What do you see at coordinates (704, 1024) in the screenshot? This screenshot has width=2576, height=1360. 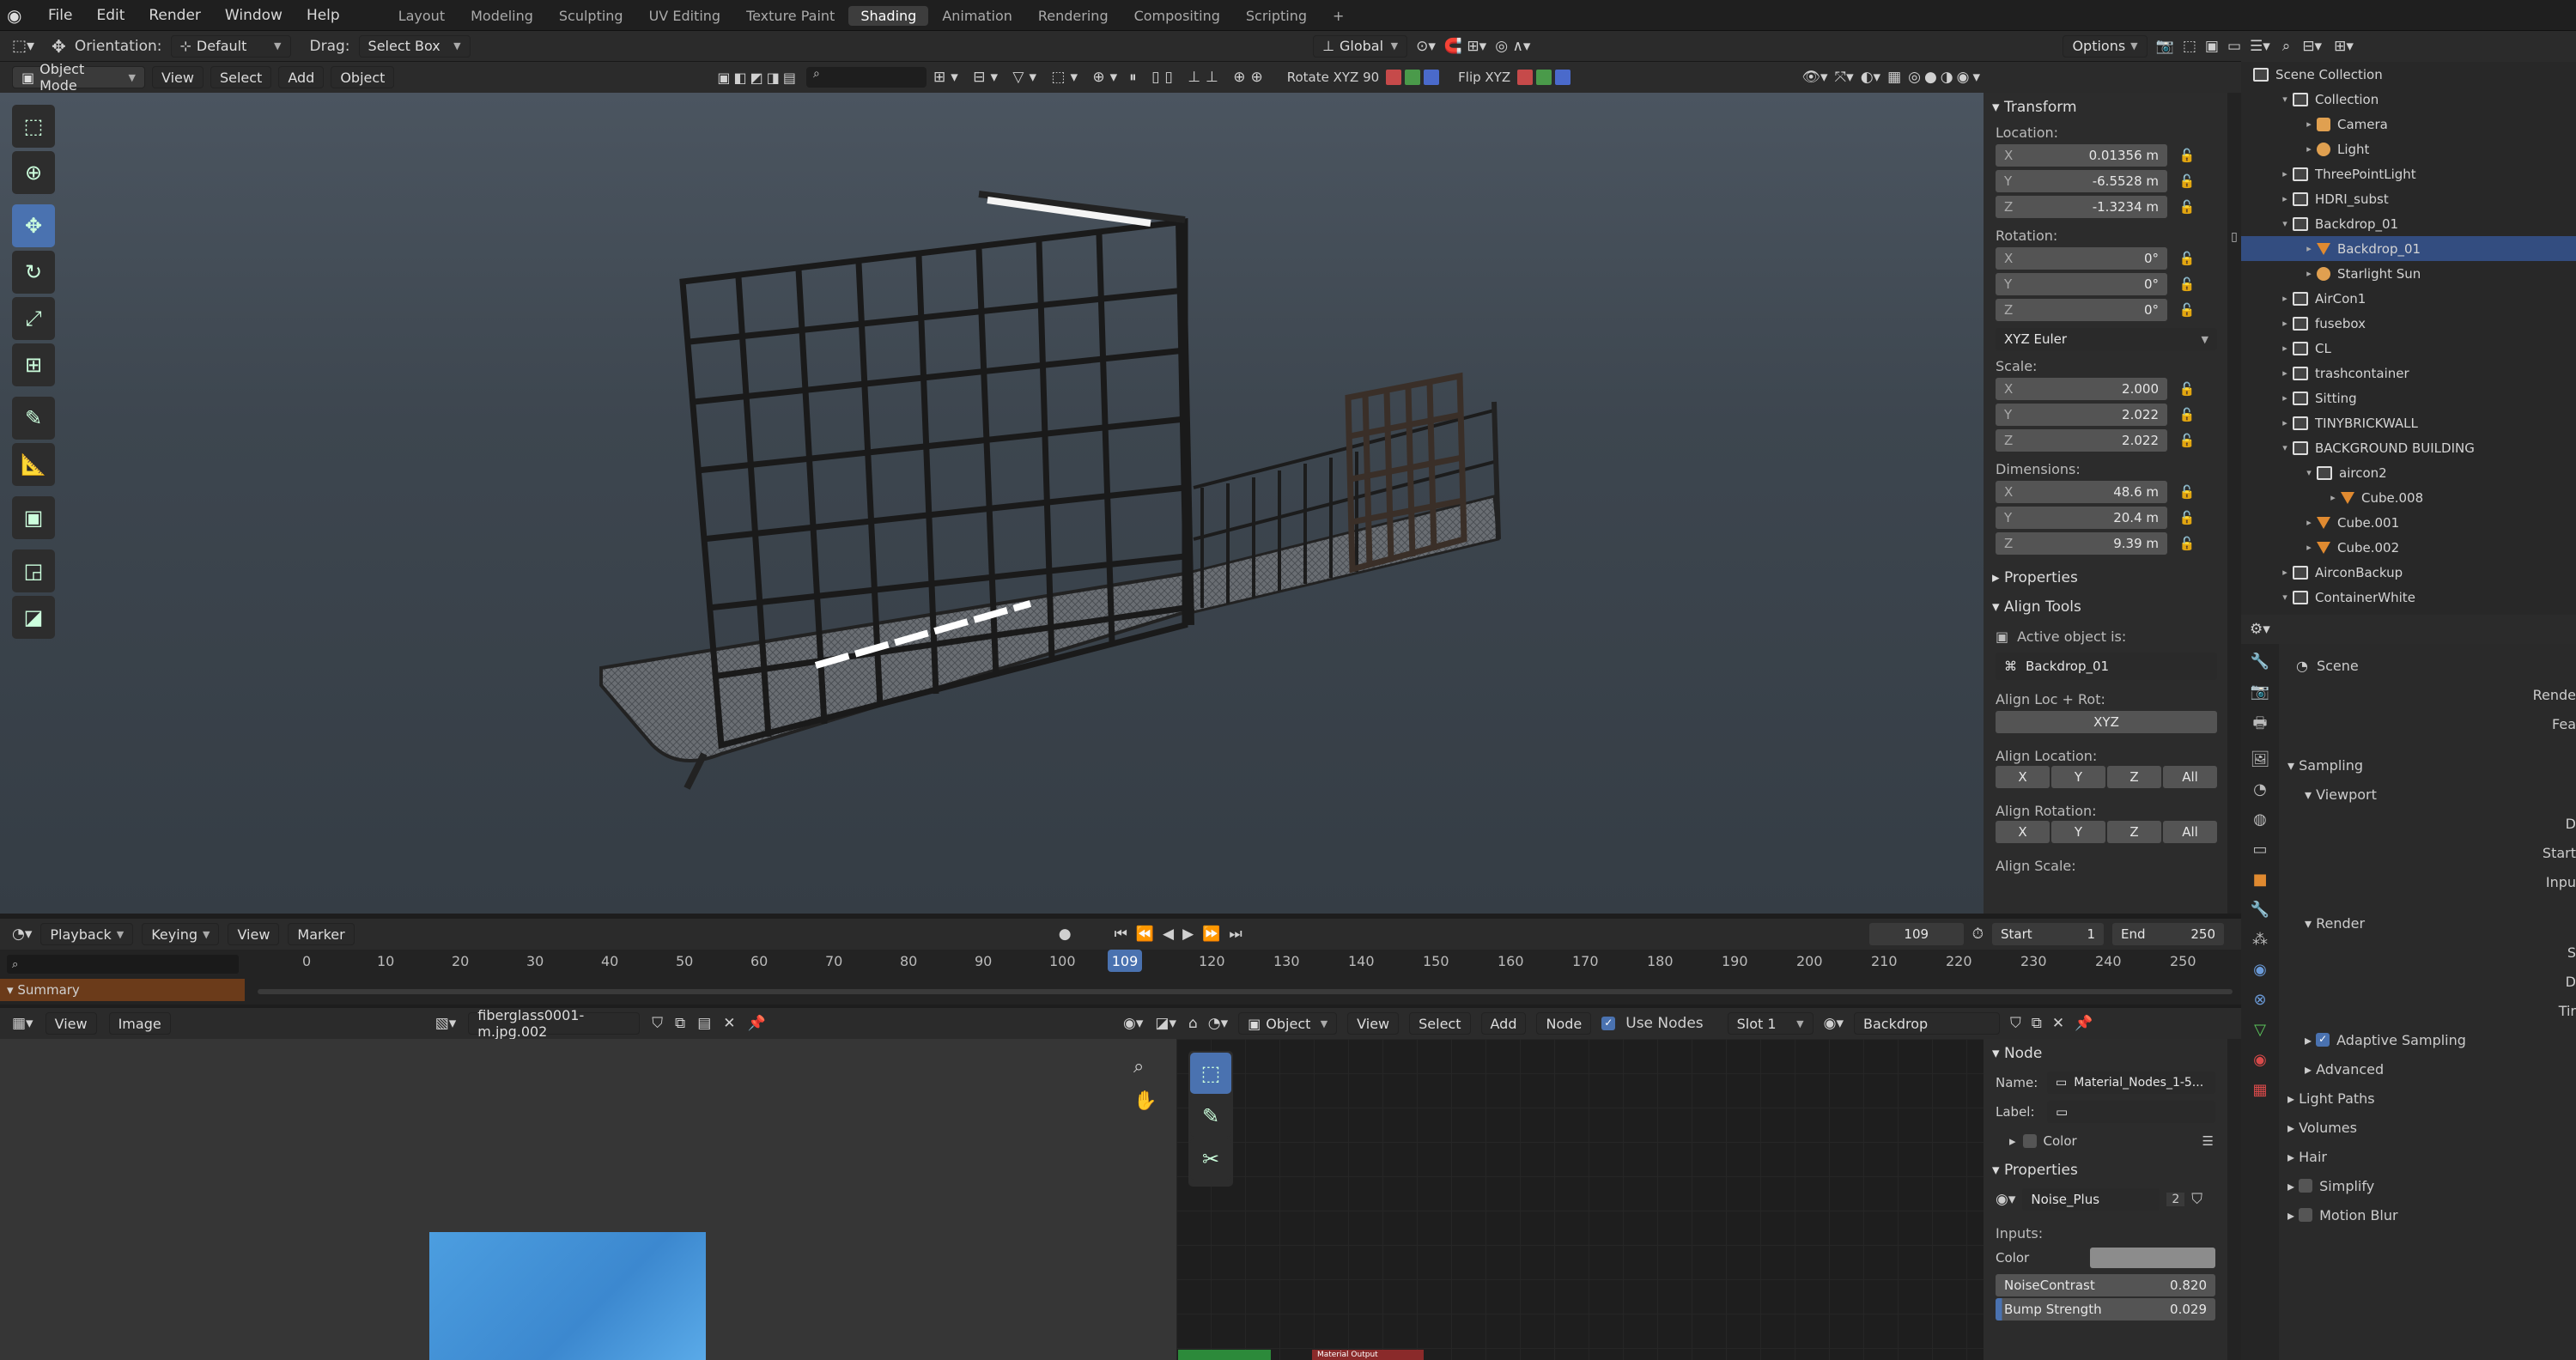 I see `open-image-icon: ▤` at bounding box center [704, 1024].